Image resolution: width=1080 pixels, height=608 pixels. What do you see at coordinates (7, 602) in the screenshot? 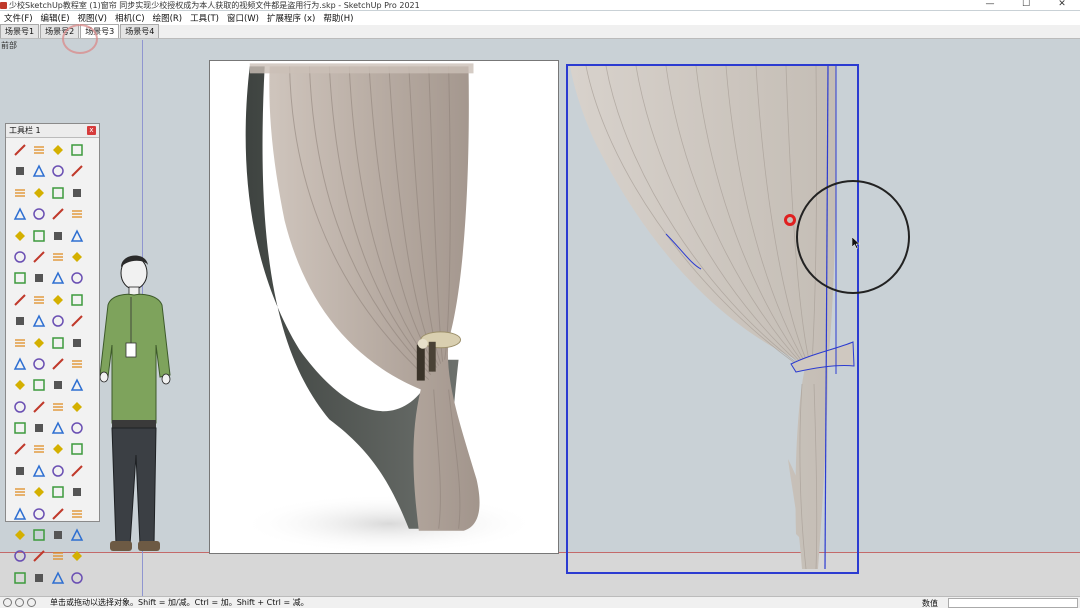
I see `geolocation-icon` at bounding box center [7, 602].